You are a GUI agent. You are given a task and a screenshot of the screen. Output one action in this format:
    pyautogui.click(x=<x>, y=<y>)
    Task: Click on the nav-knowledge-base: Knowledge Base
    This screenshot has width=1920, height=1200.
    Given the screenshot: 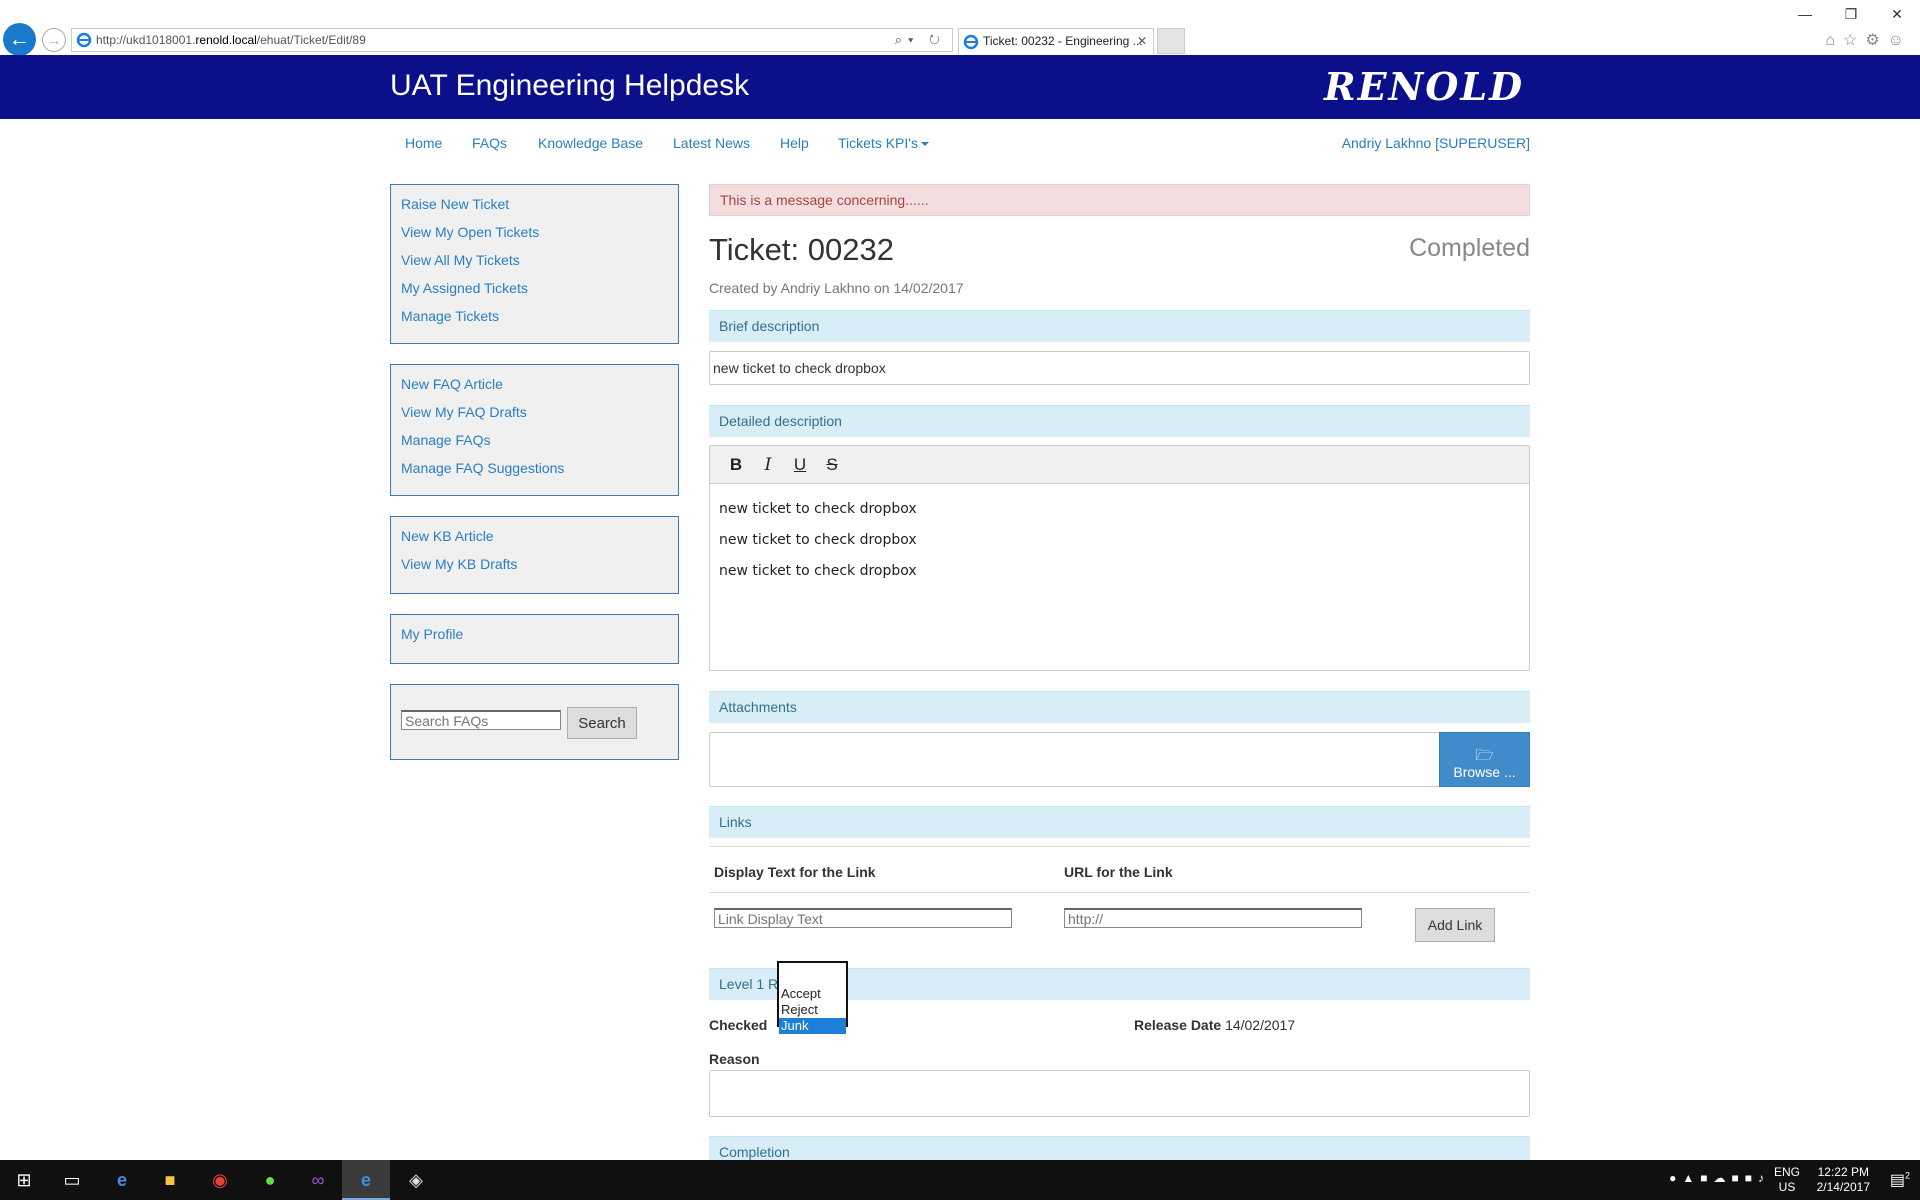 What is the action you would take?
    pyautogui.click(x=590, y=143)
    